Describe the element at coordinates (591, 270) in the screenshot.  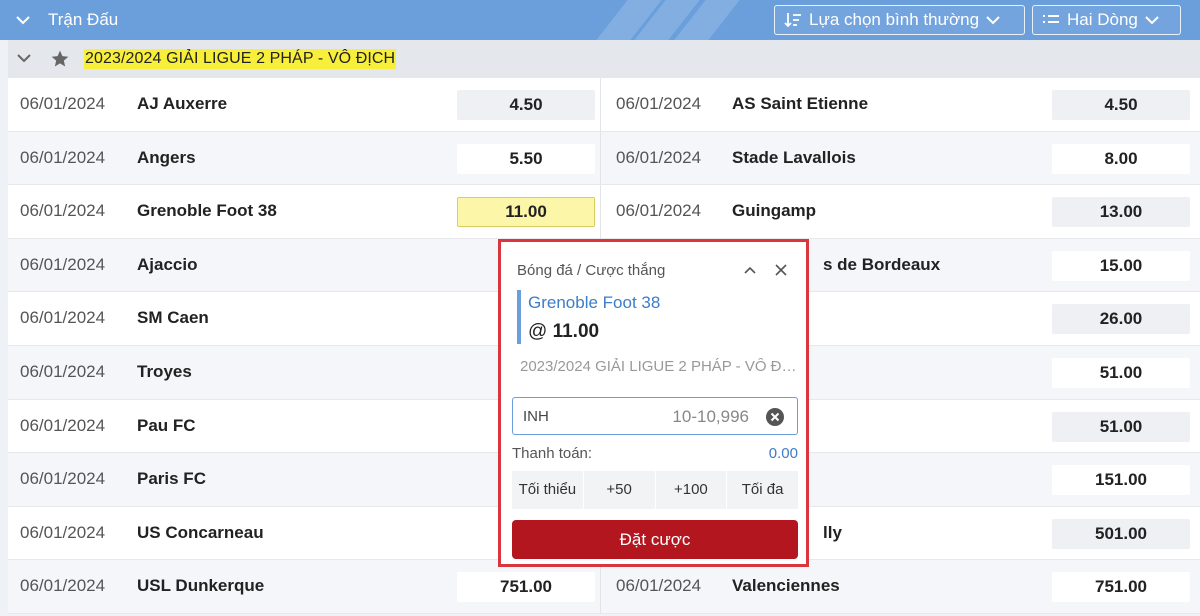
I see `bet-slip-breadcrumb: Bóng đá / Cược thắng` at that location.